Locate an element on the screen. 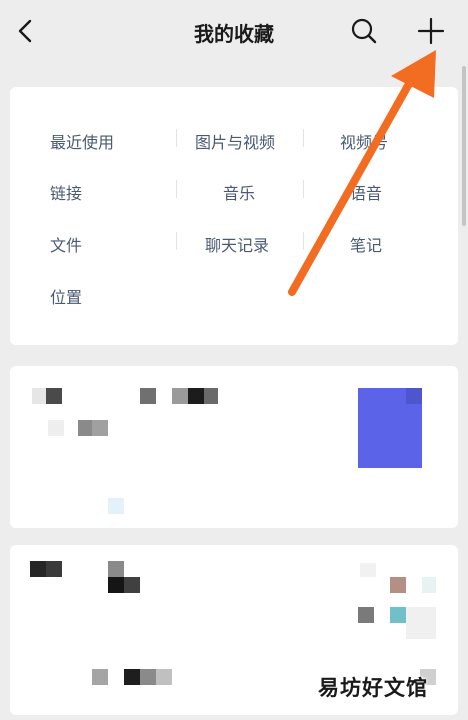 The image size is (468, 720). filter-files: 文件 is located at coordinates (66, 244).